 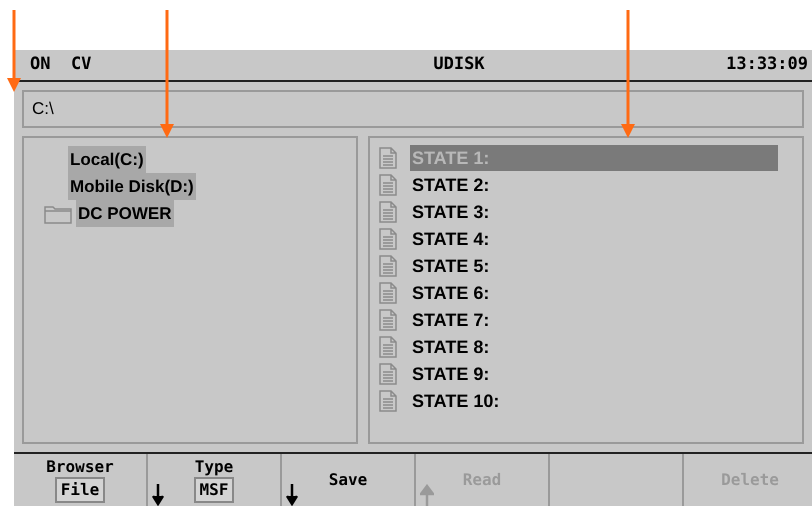 I want to click on file-item: STATE 3:, so click(x=594, y=211).